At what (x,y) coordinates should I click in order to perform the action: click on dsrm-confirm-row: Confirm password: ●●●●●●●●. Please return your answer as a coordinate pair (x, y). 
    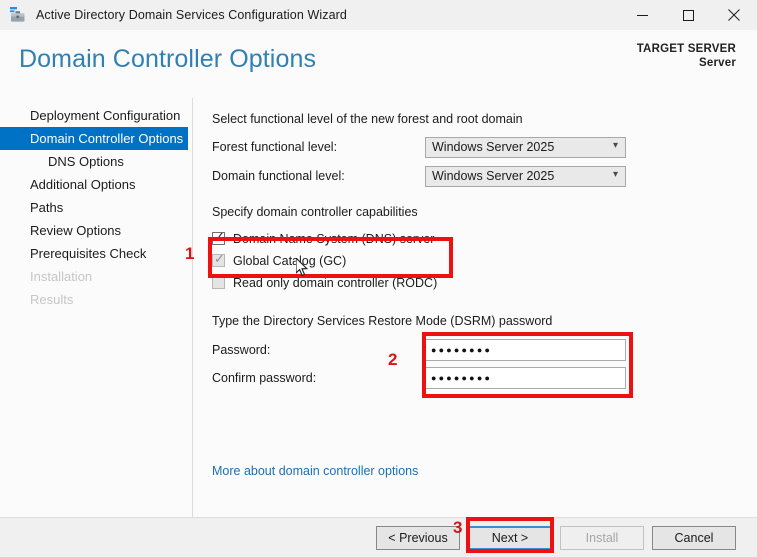
    Looking at the image, I should click on (484, 378).